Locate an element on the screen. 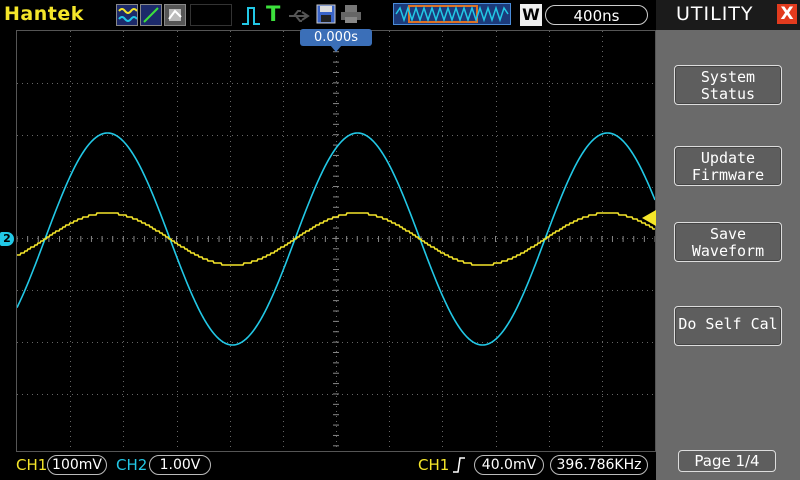  menu-title: UTILITY is located at coordinates (715, 14).